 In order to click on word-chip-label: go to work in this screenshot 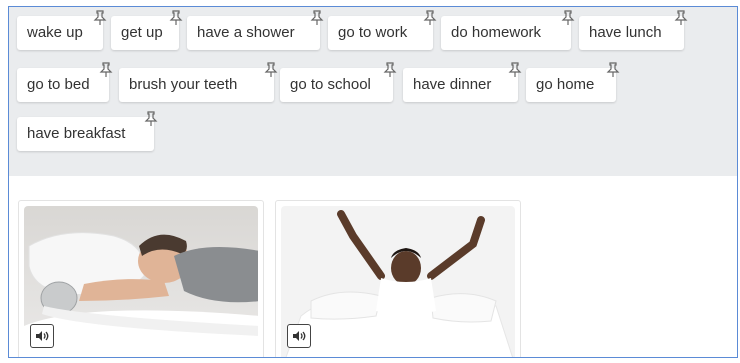, I will do `click(373, 32)`.